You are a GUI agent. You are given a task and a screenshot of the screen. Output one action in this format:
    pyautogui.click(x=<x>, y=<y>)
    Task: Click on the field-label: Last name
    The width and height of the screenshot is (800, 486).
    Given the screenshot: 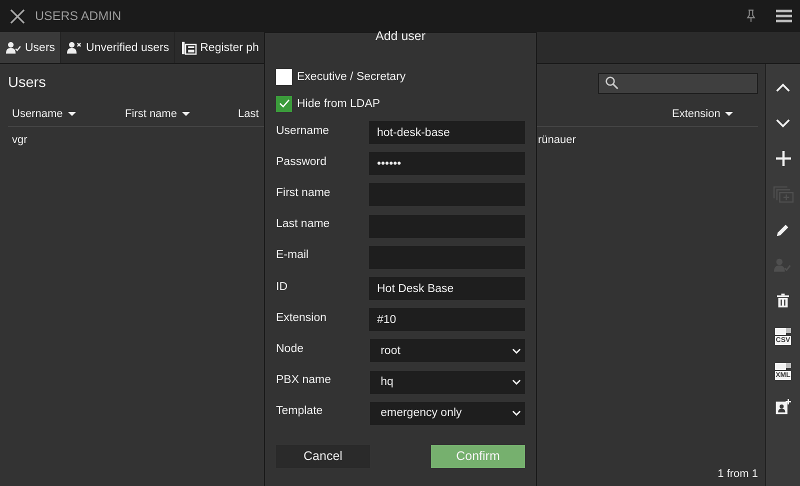 What is the action you would take?
    pyautogui.click(x=303, y=224)
    